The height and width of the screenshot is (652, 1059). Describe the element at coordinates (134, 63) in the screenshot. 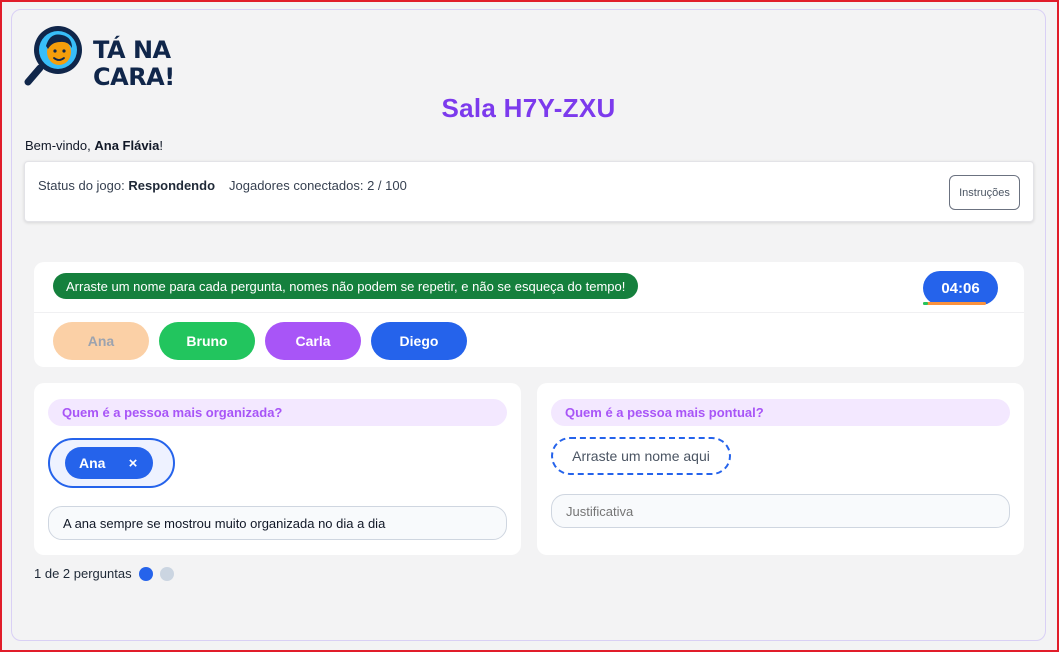

I see `logo-text: TÁ NA CARA!` at that location.